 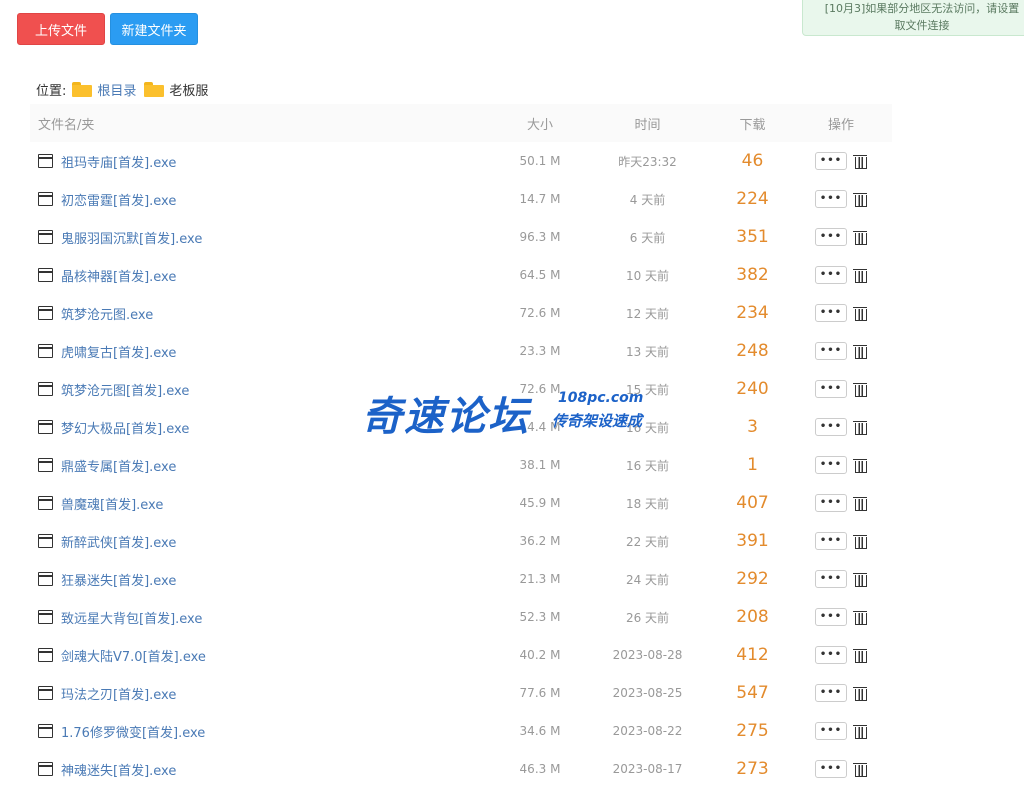 I want to click on download-count-cell: 275, so click(x=752, y=731).